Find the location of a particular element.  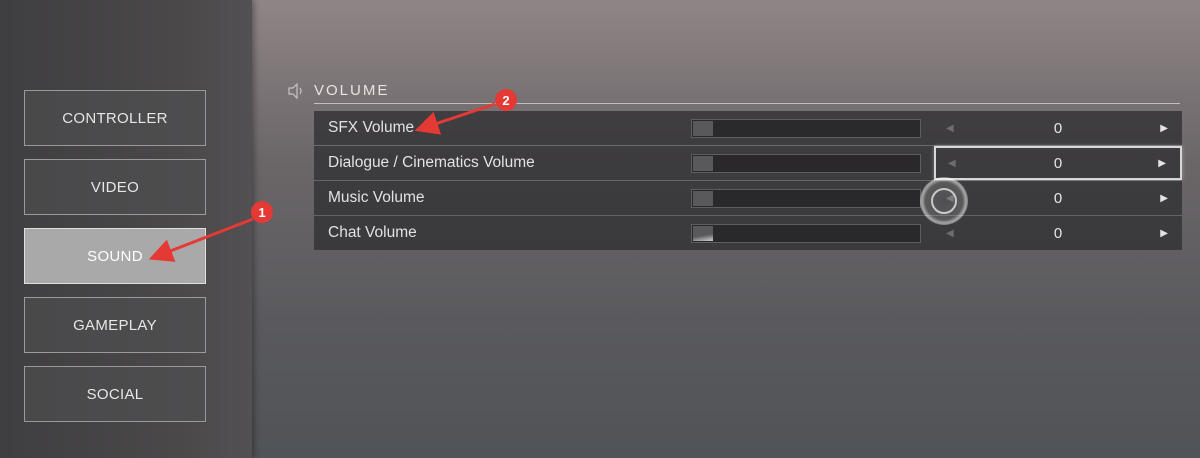

music-volume-slider is located at coordinates (806, 198).